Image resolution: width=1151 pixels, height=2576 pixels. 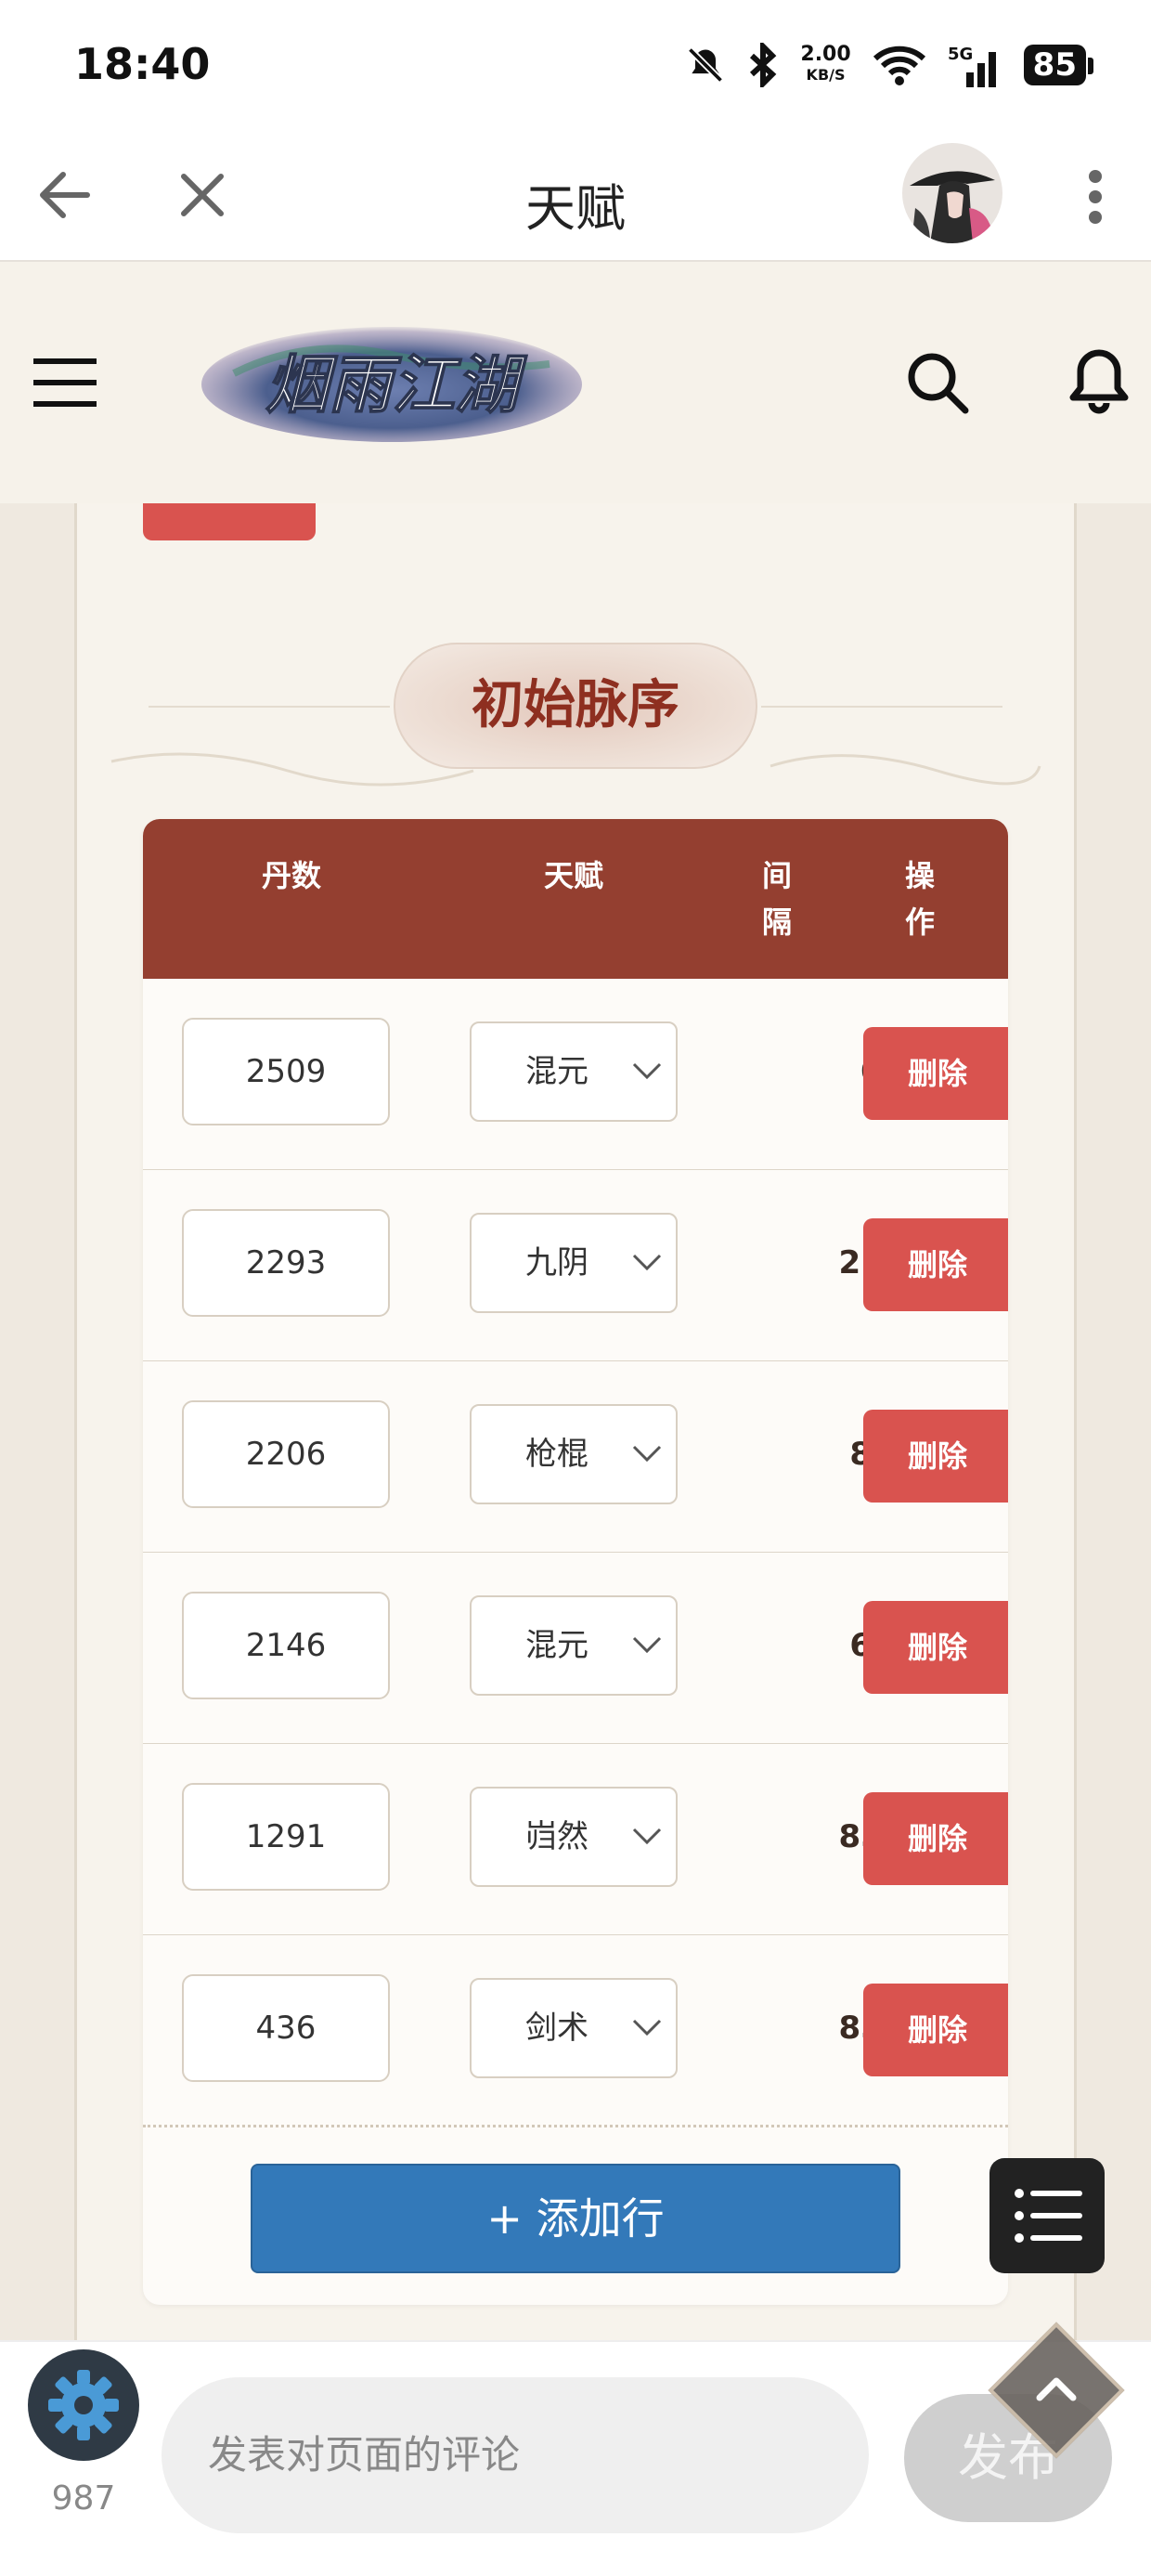 I want to click on talent-select-value: 剑术, so click(x=556, y=2028).